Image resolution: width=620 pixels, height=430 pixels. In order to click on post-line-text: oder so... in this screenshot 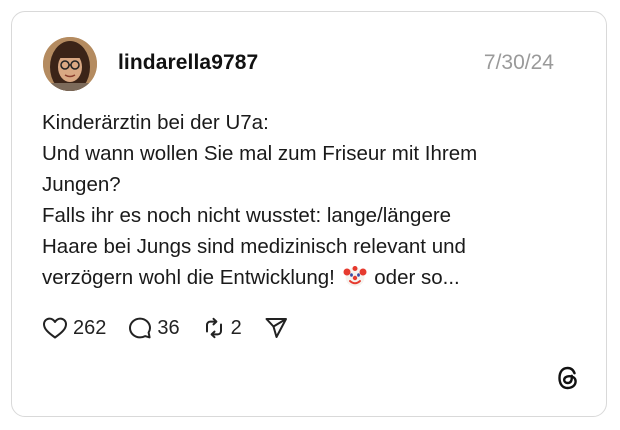, I will do `click(417, 277)`.